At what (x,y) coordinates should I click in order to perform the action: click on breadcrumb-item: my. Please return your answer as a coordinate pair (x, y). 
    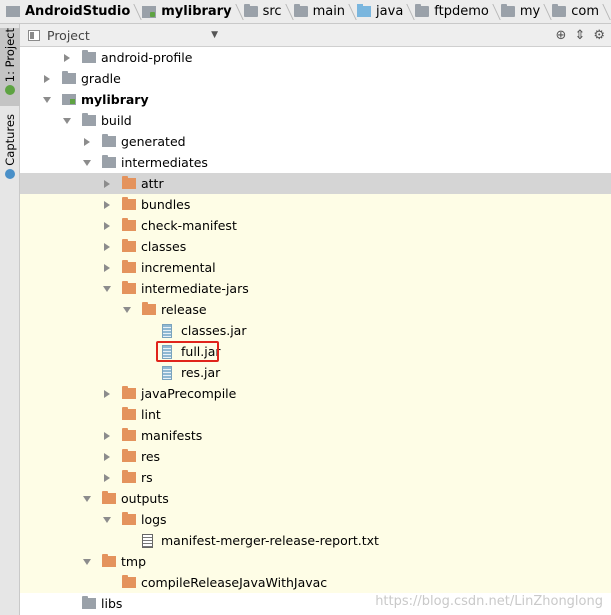
    Looking at the image, I should click on (520, 11).